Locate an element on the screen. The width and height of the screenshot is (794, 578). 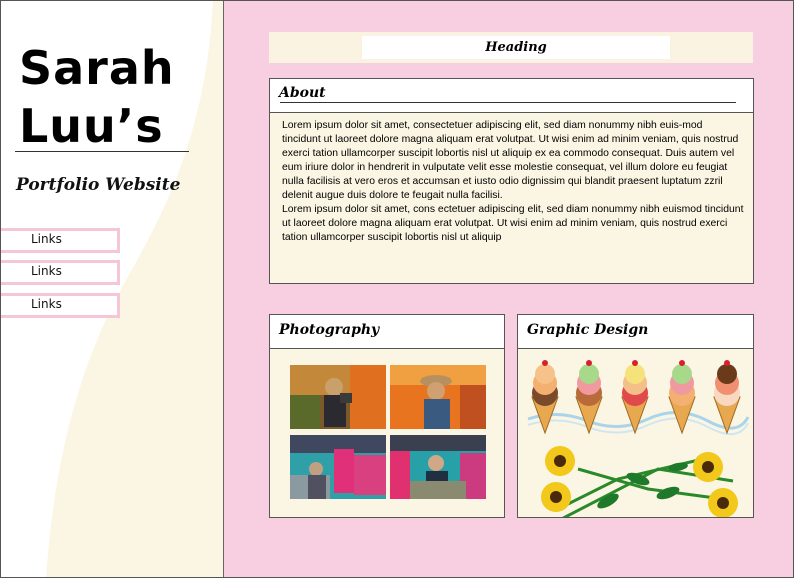
photography-panel: Photography is located at coordinates (387, 416).